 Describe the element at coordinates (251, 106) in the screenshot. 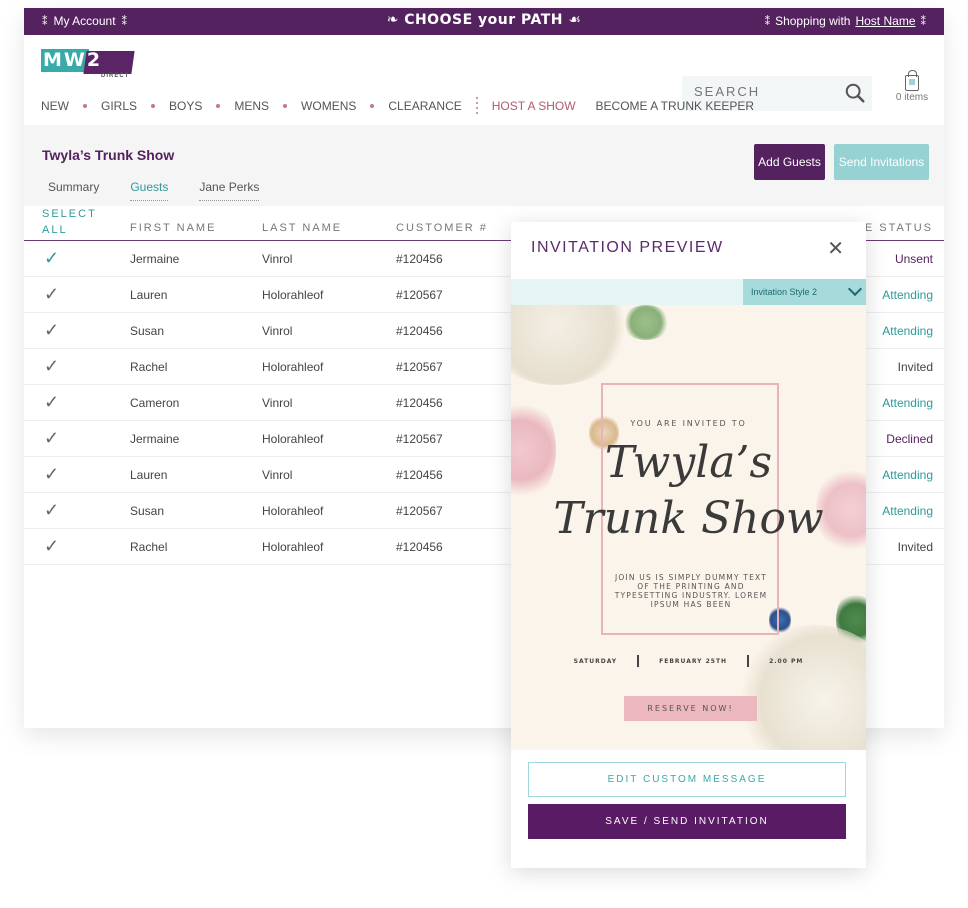

I see `nav-mens: MENS` at that location.